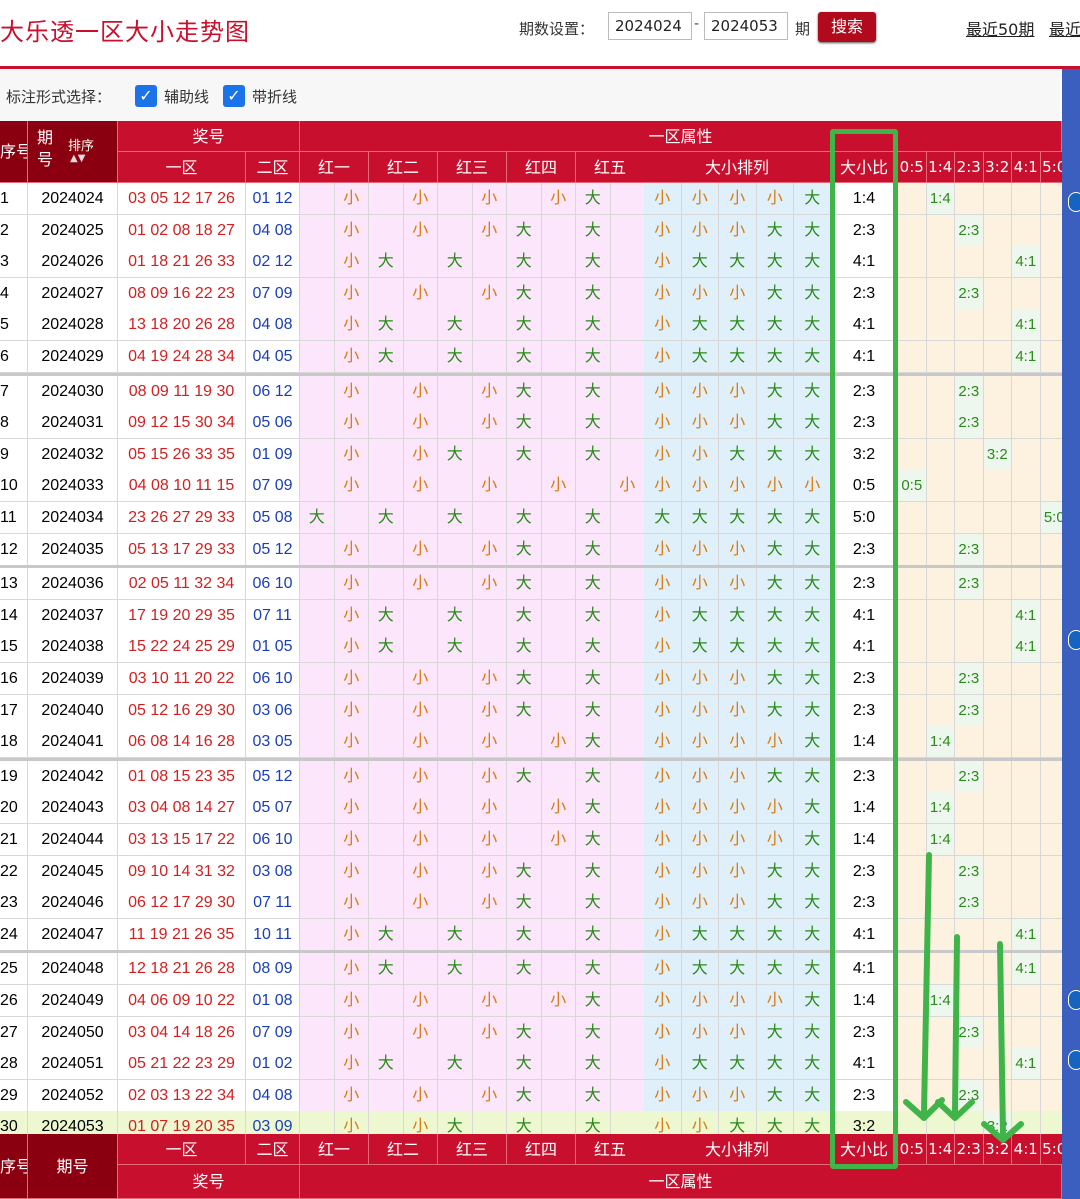  Describe the element at coordinates (182, 262) in the screenshot. I see `row-front-numbers: 01 18 21 26 33` at that location.